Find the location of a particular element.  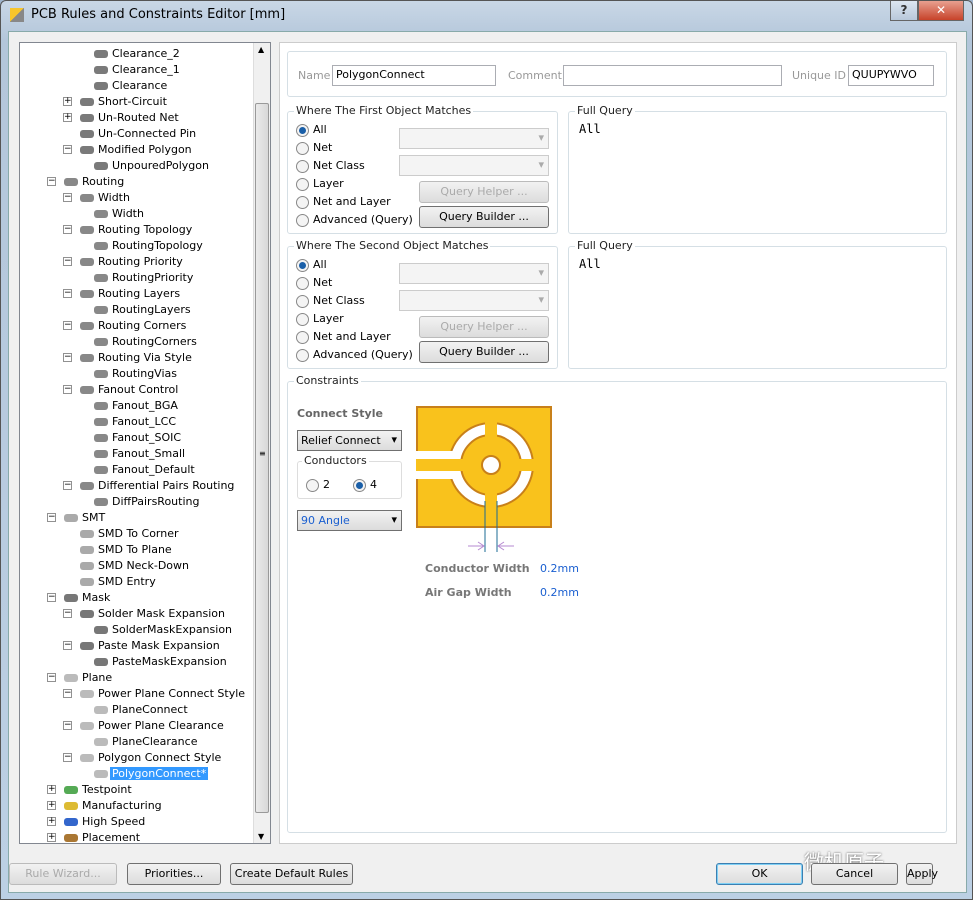

close-button: ✕ is located at coordinates (941, 11).